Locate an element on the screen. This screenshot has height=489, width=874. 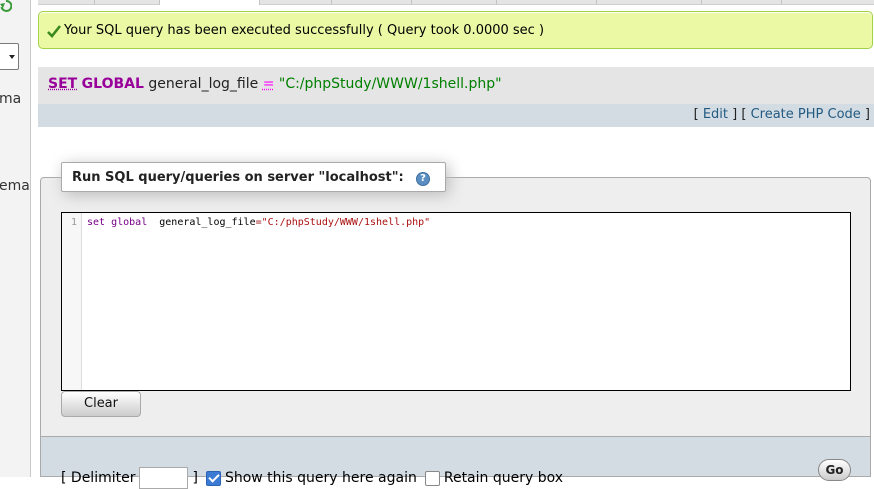
bracket: ] [ is located at coordinates (739, 114).